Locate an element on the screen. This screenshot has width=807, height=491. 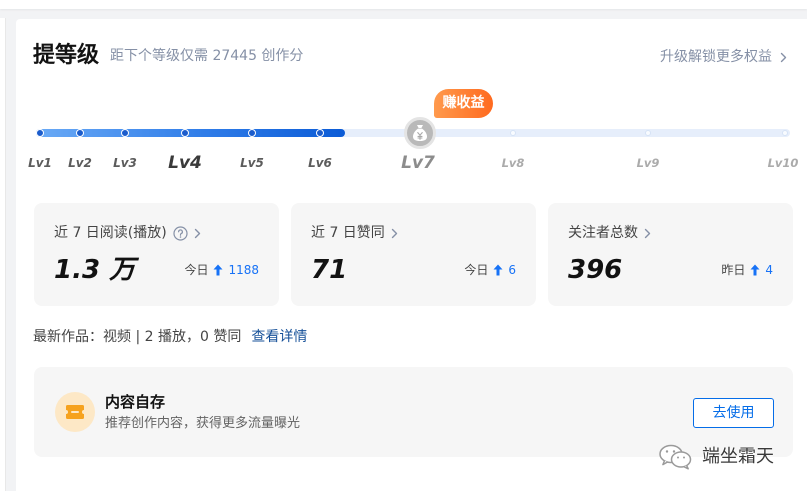
ticket-icon is located at coordinates (75, 412).